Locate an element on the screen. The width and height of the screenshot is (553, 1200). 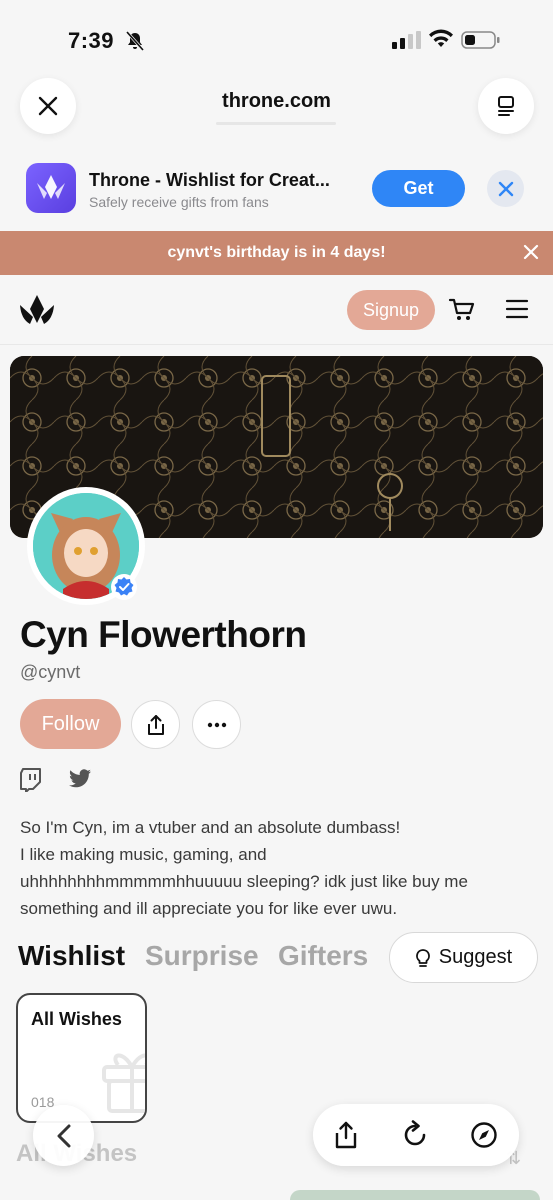
gift-icon is located at coordinates (123, 1083).